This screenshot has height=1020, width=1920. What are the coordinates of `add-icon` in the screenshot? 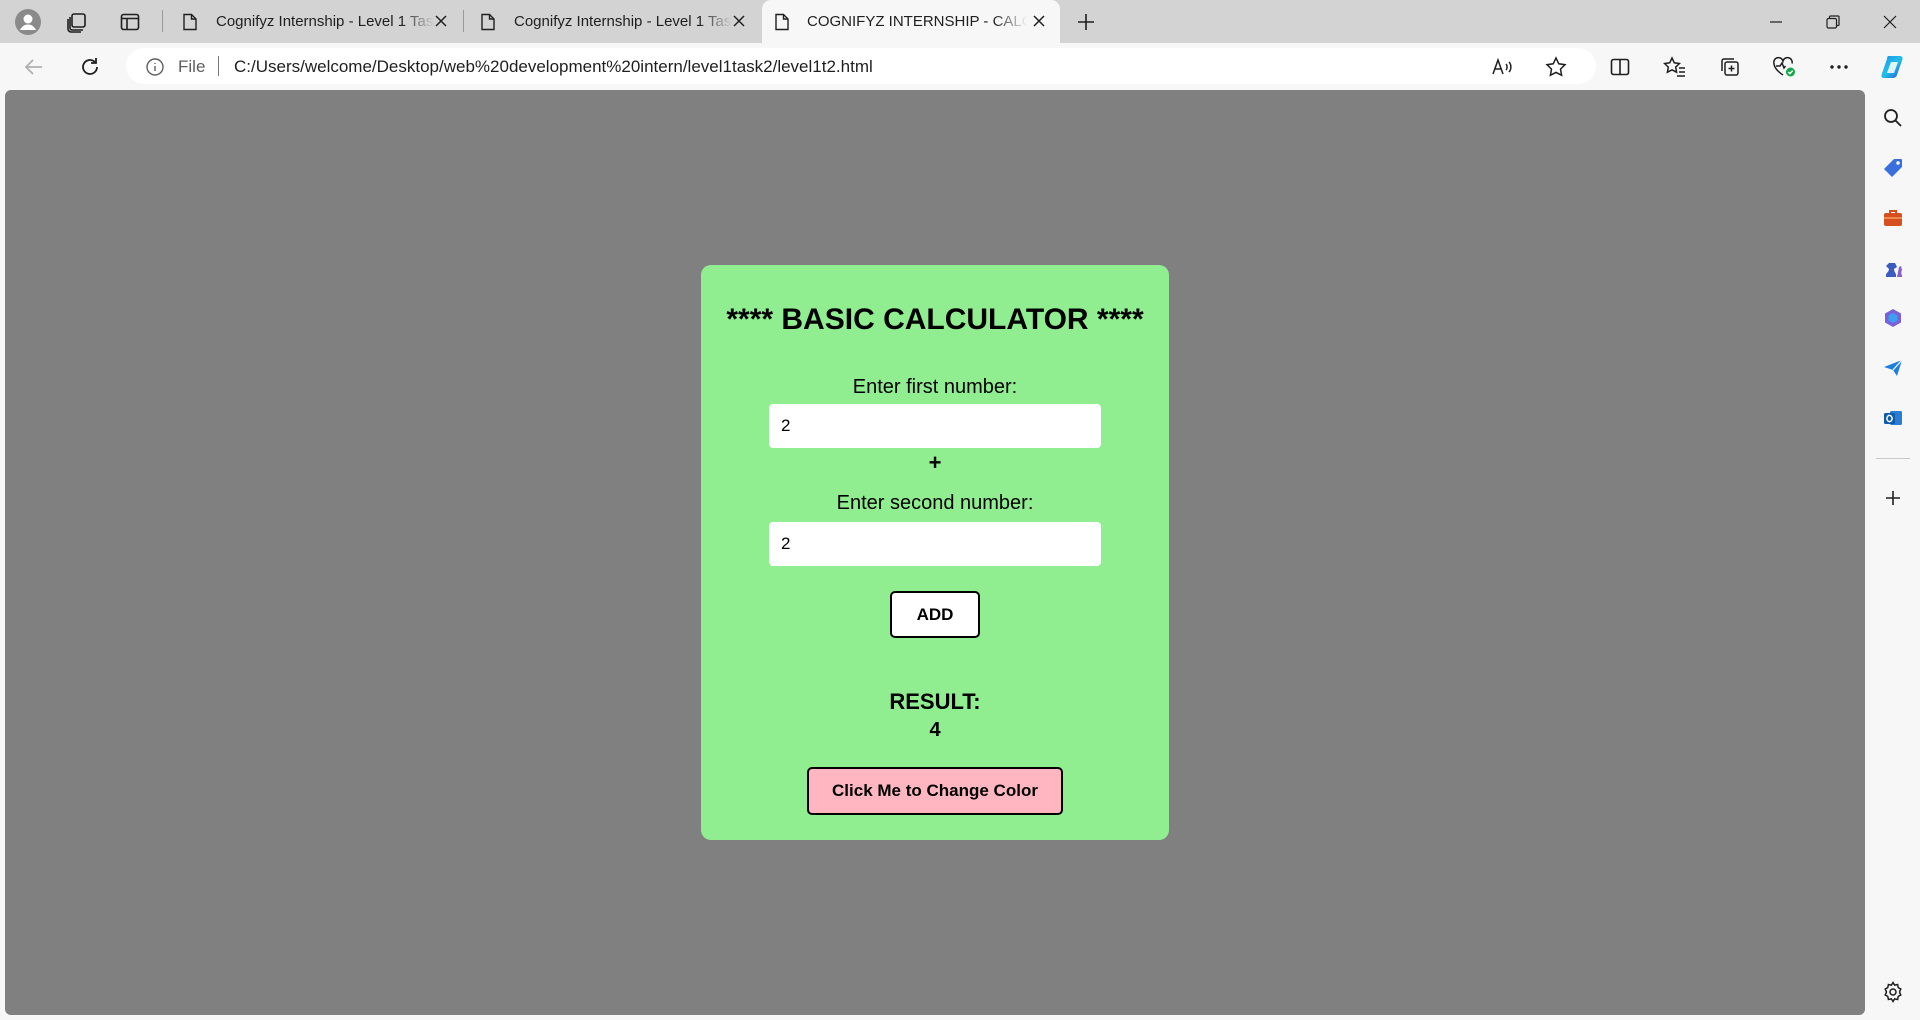 It's located at (1893, 498).